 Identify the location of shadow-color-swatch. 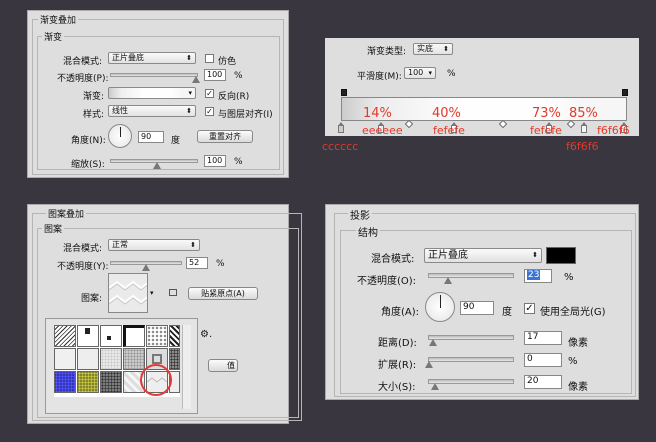
(561, 255).